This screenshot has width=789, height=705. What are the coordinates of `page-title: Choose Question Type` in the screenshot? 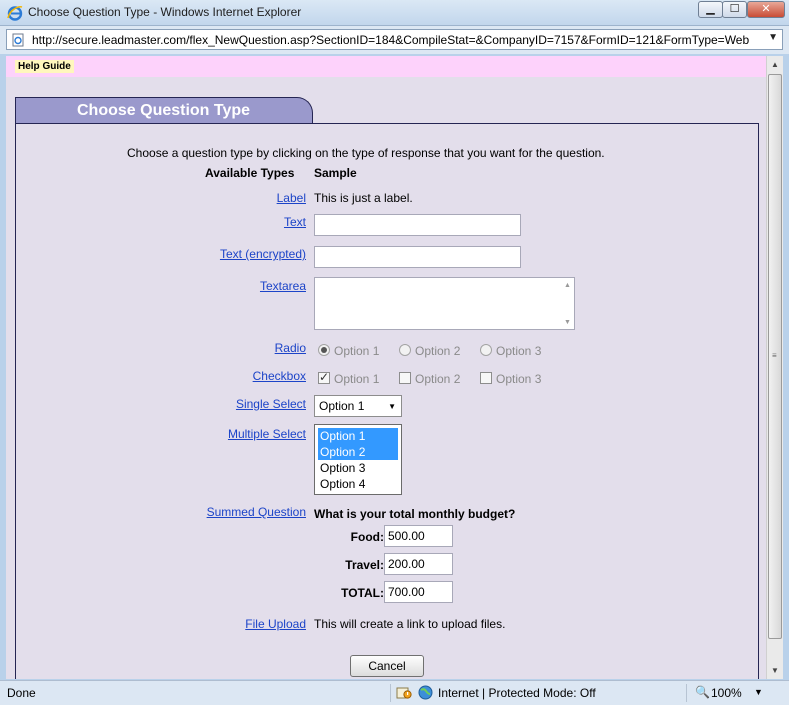 It's located at (164, 110).